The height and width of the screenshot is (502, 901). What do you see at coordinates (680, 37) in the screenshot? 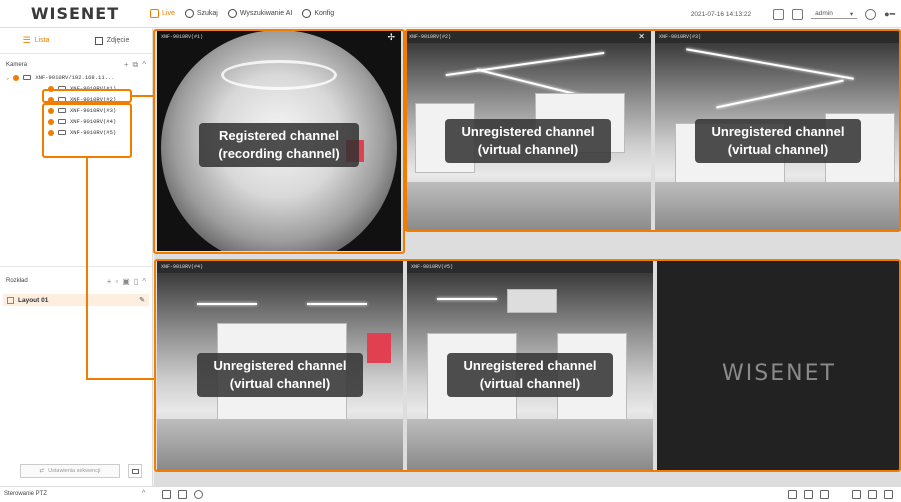
I see `tile-caption: XNF-9010RV(#3)` at bounding box center [680, 37].